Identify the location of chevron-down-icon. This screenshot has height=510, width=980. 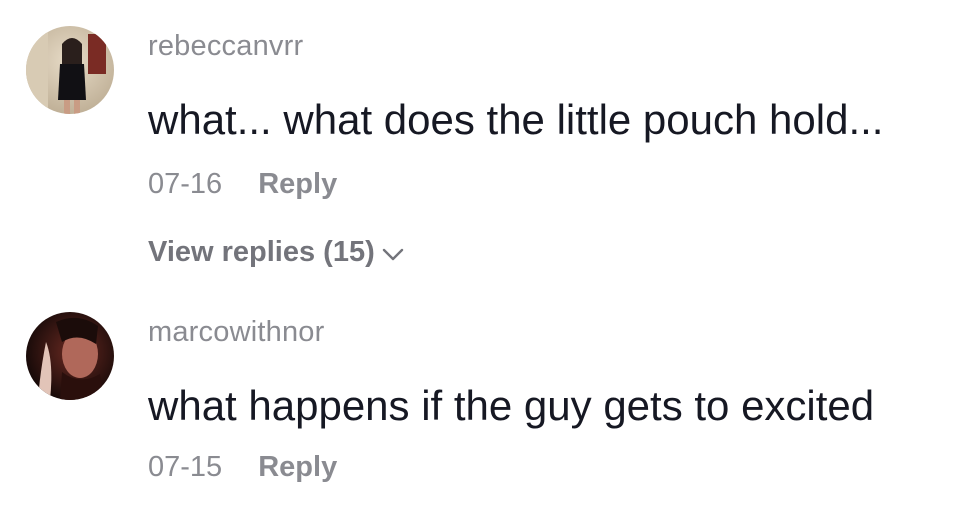
(393, 253).